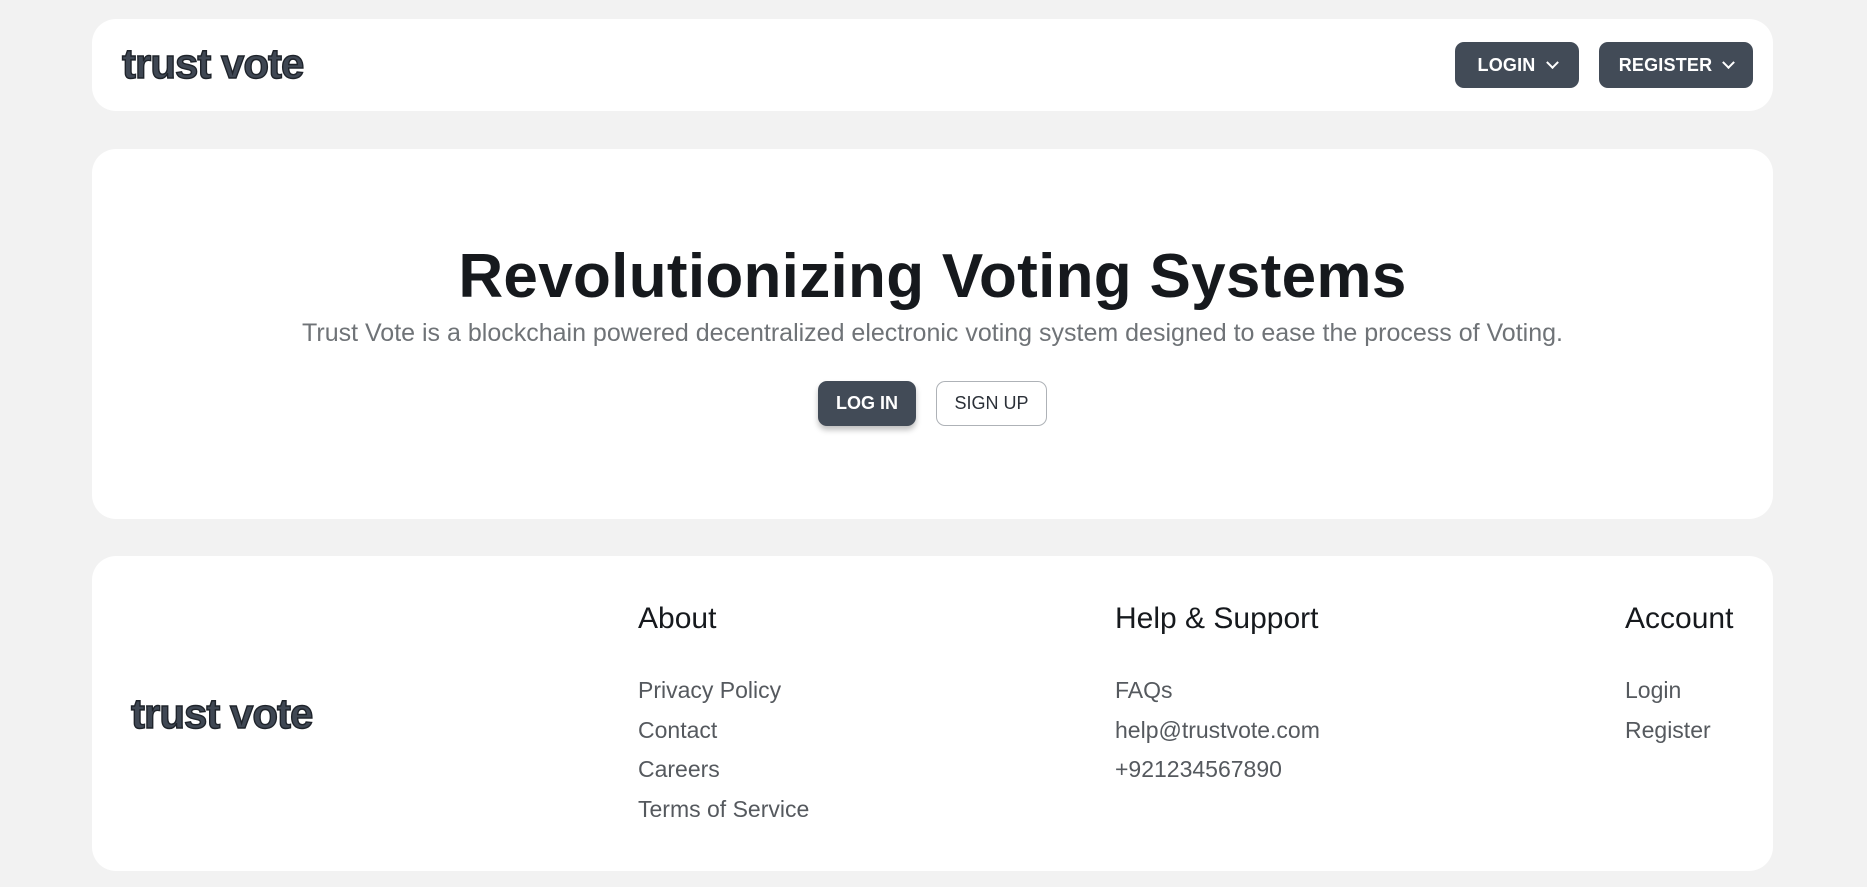 The image size is (1867, 887). Describe the element at coordinates (867, 403) in the screenshot. I see `login-button: LOG IN` at that location.